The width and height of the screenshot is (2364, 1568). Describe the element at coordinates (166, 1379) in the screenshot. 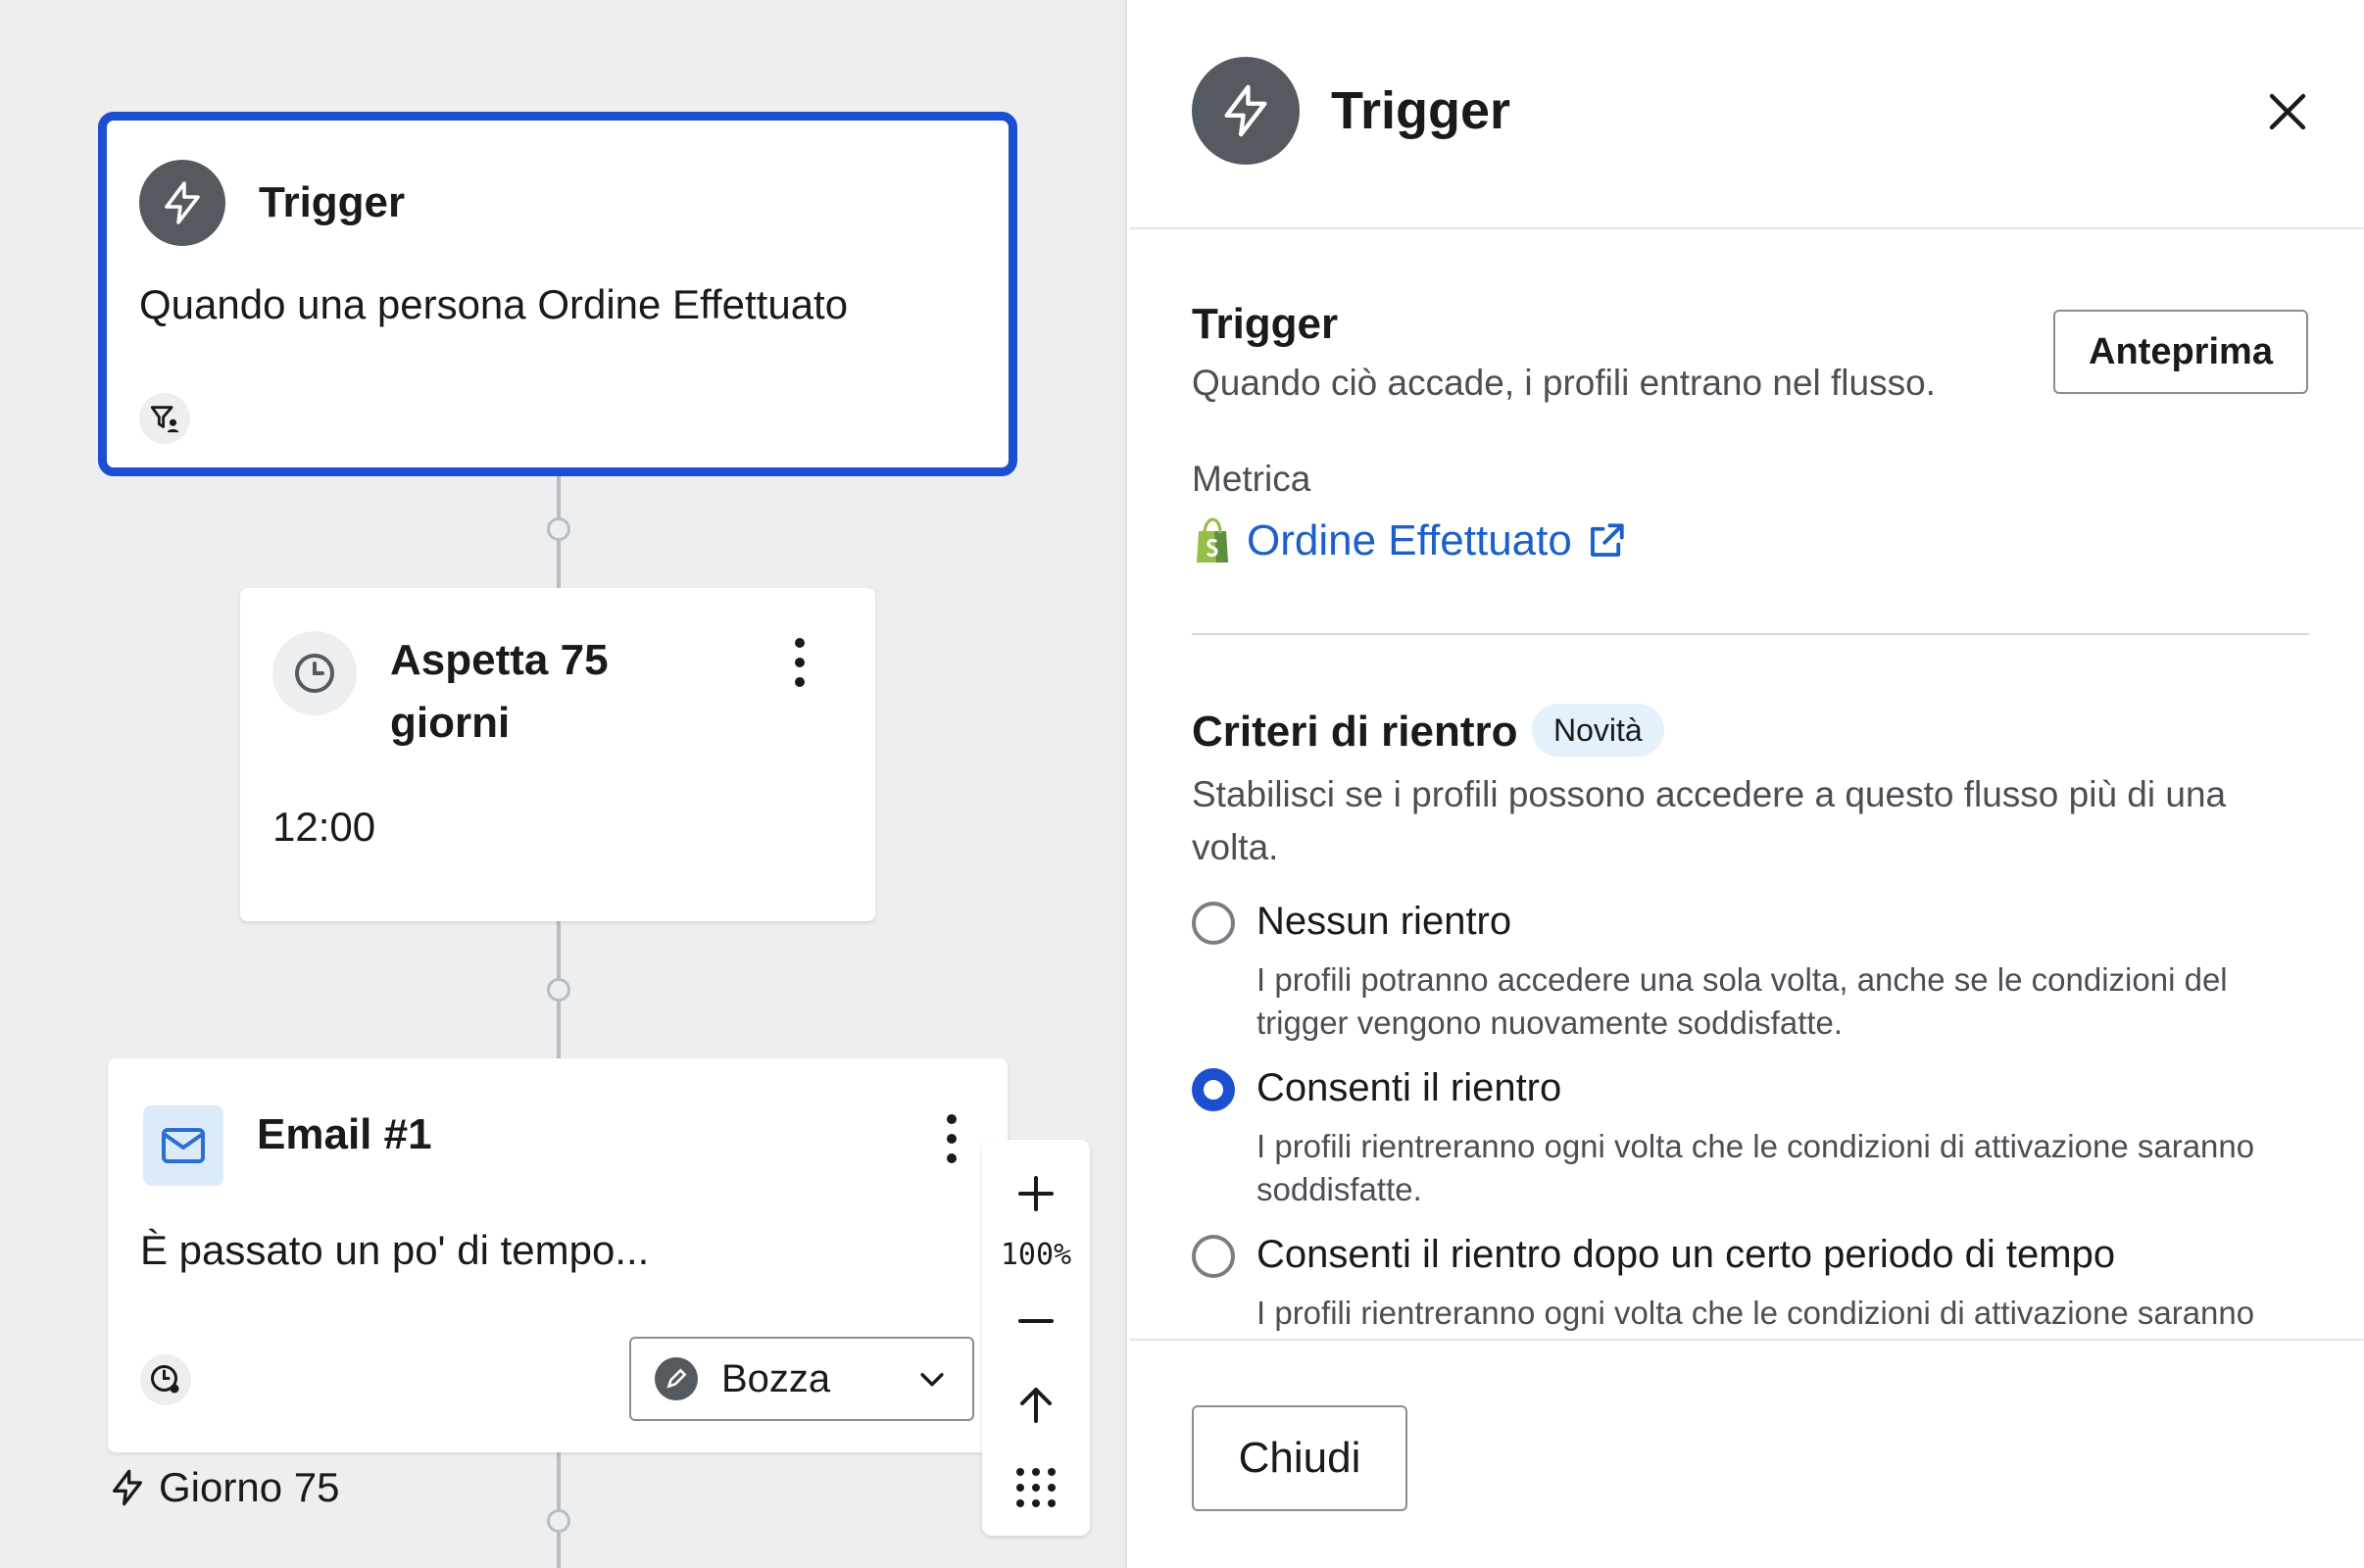

I see `clock-settings-icon` at that location.